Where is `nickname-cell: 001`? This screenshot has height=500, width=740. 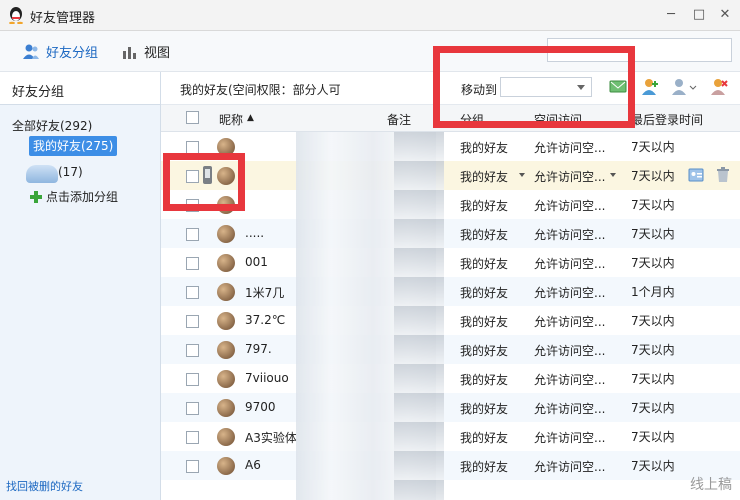 nickname-cell: 001 is located at coordinates (256, 262).